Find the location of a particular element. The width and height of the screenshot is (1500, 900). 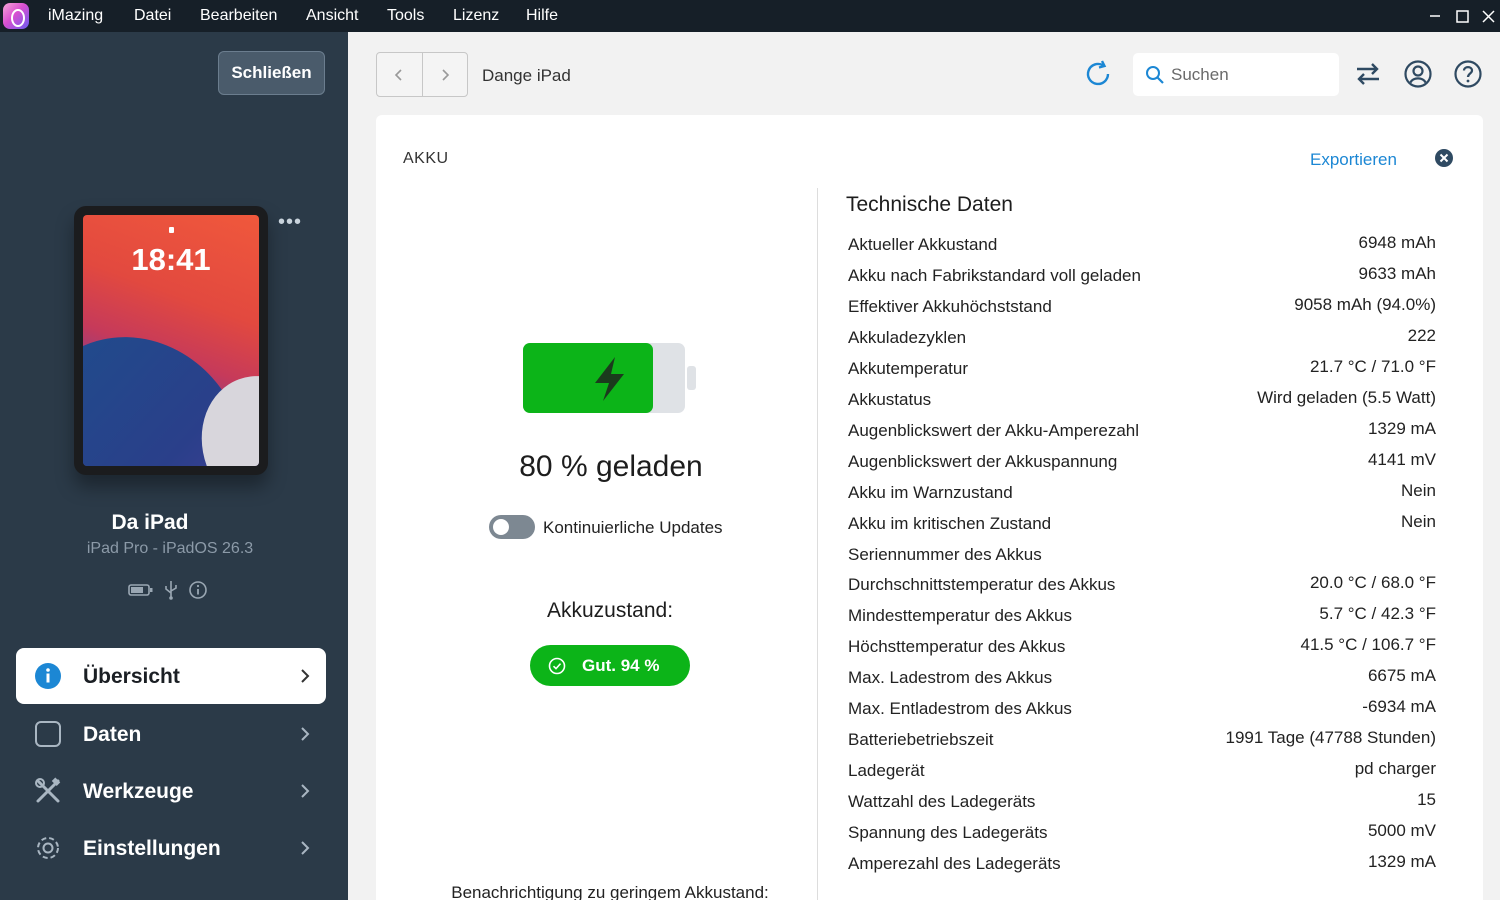

panel-close-icon is located at coordinates (1444, 158).